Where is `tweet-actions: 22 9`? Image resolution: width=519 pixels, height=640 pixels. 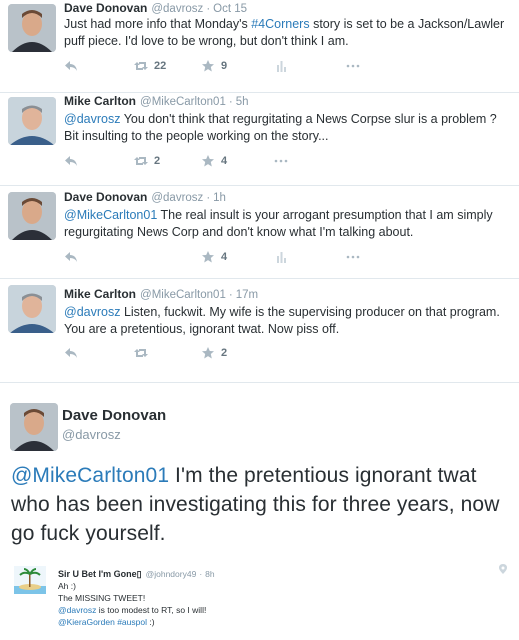 tweet-actions: 22 9 is located at coordinates (274, 68).